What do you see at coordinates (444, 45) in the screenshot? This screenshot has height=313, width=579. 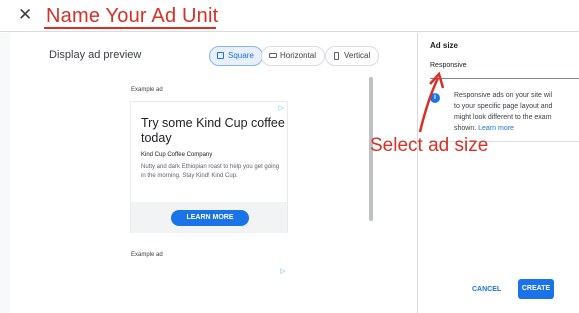 I see `ad-size-heading: Ad size` at bounding box center [444, 45].